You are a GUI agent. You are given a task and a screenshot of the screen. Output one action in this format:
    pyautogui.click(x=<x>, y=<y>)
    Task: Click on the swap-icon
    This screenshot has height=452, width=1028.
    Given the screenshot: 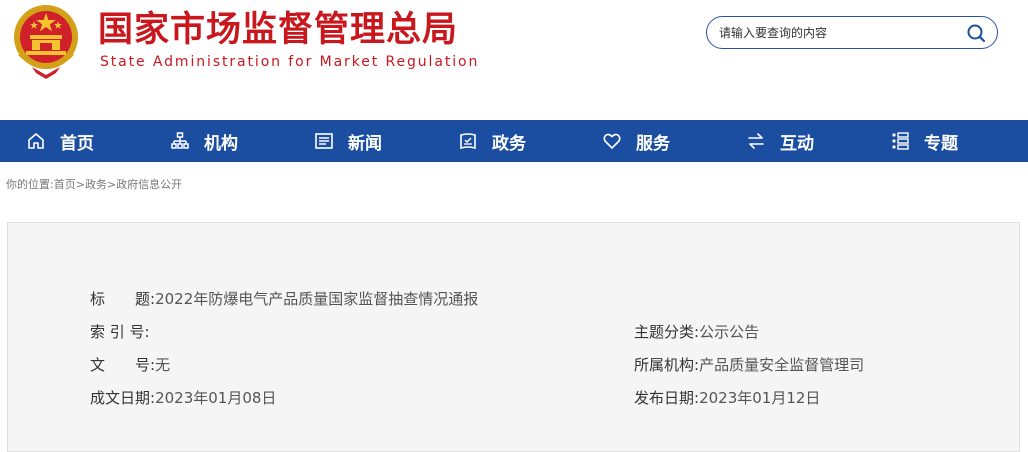 What is the action you would take?
    pyautogui.click(x=756, y=141)
    